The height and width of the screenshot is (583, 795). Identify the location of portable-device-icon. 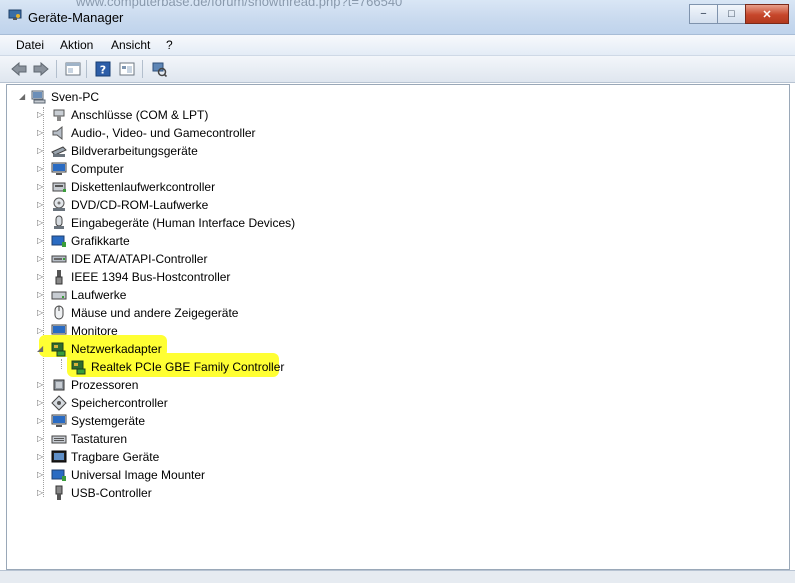
(59, 457).